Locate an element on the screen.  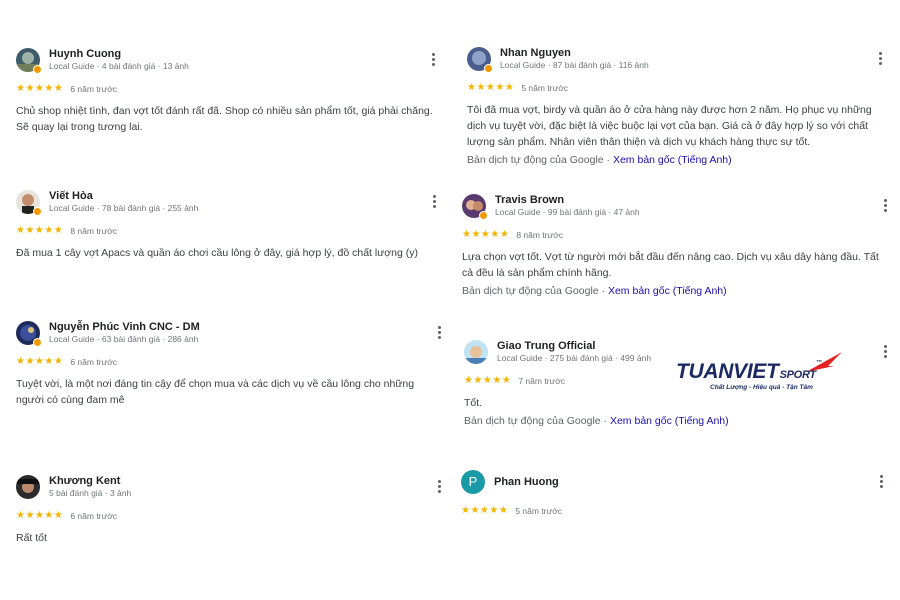
reviewer-name: Khương Kent is located at coordinates (84, 481).